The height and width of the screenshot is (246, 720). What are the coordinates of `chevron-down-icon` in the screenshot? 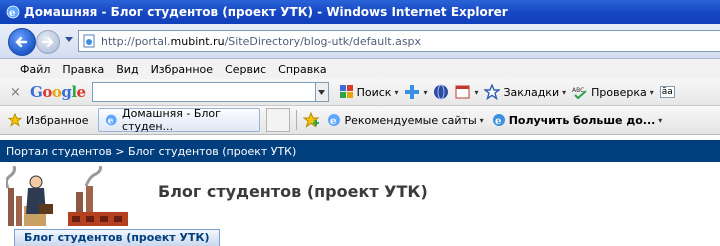 It's located at (322, 92).